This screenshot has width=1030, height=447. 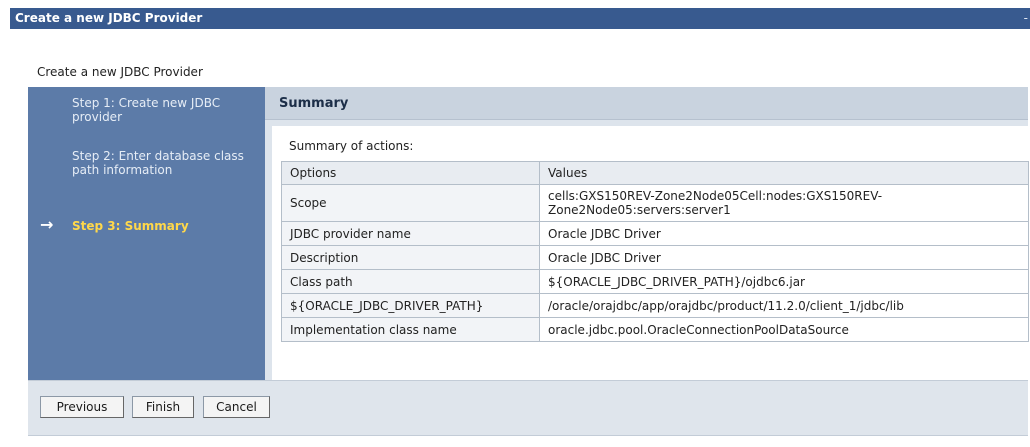 What do you see at coordinates (410, 233) in the screenshot?
I see `option-cell: JDBC provider name` at bounding box center [410, 233].